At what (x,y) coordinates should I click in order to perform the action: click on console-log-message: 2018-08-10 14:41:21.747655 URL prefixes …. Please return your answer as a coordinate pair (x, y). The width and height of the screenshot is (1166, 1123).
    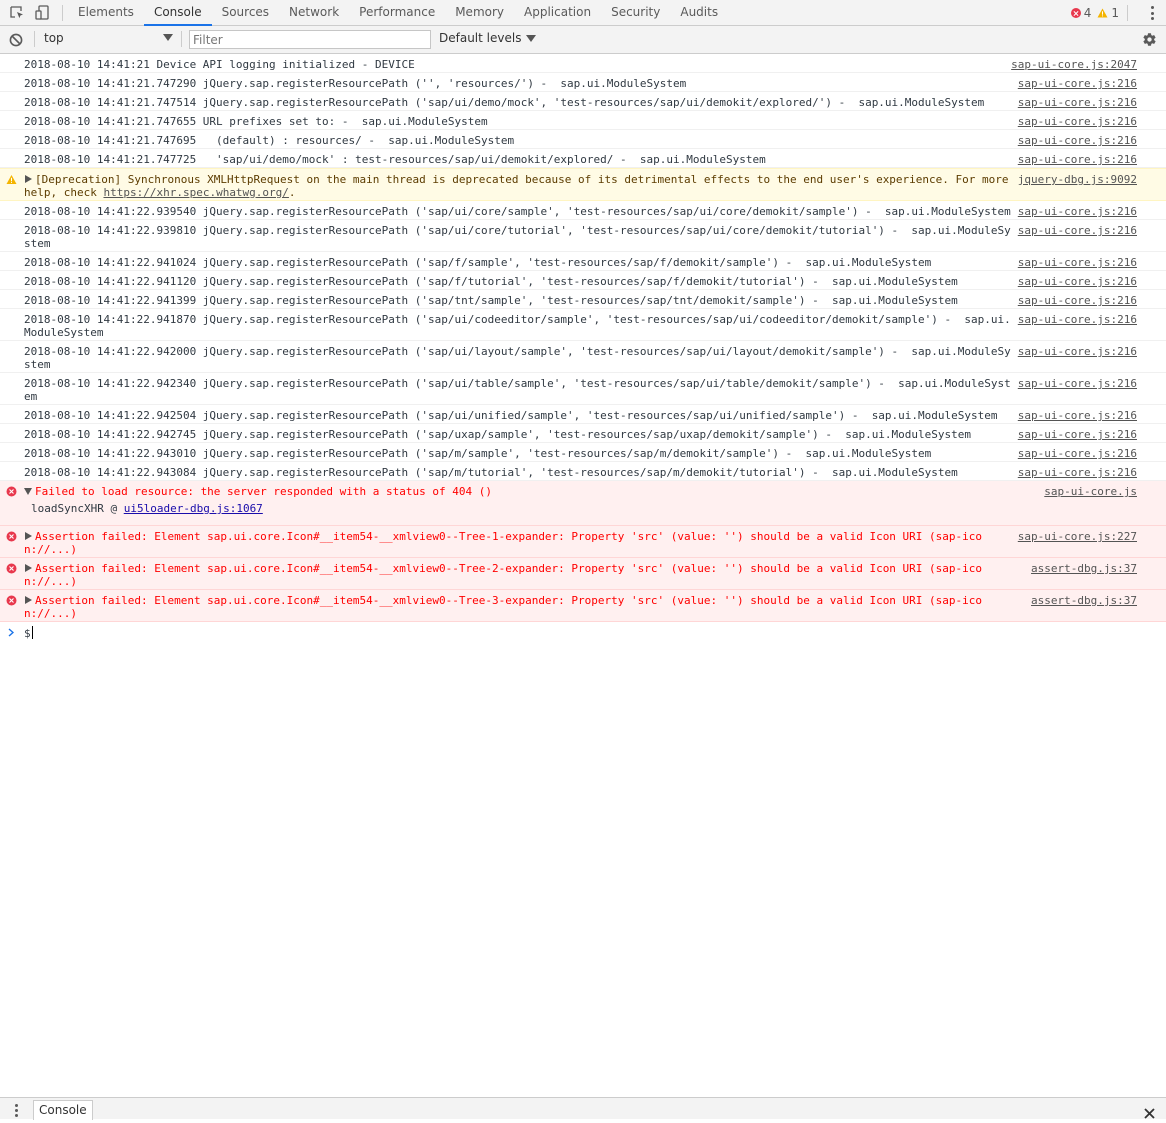
    Looking at the image, I should click on (583, 120).